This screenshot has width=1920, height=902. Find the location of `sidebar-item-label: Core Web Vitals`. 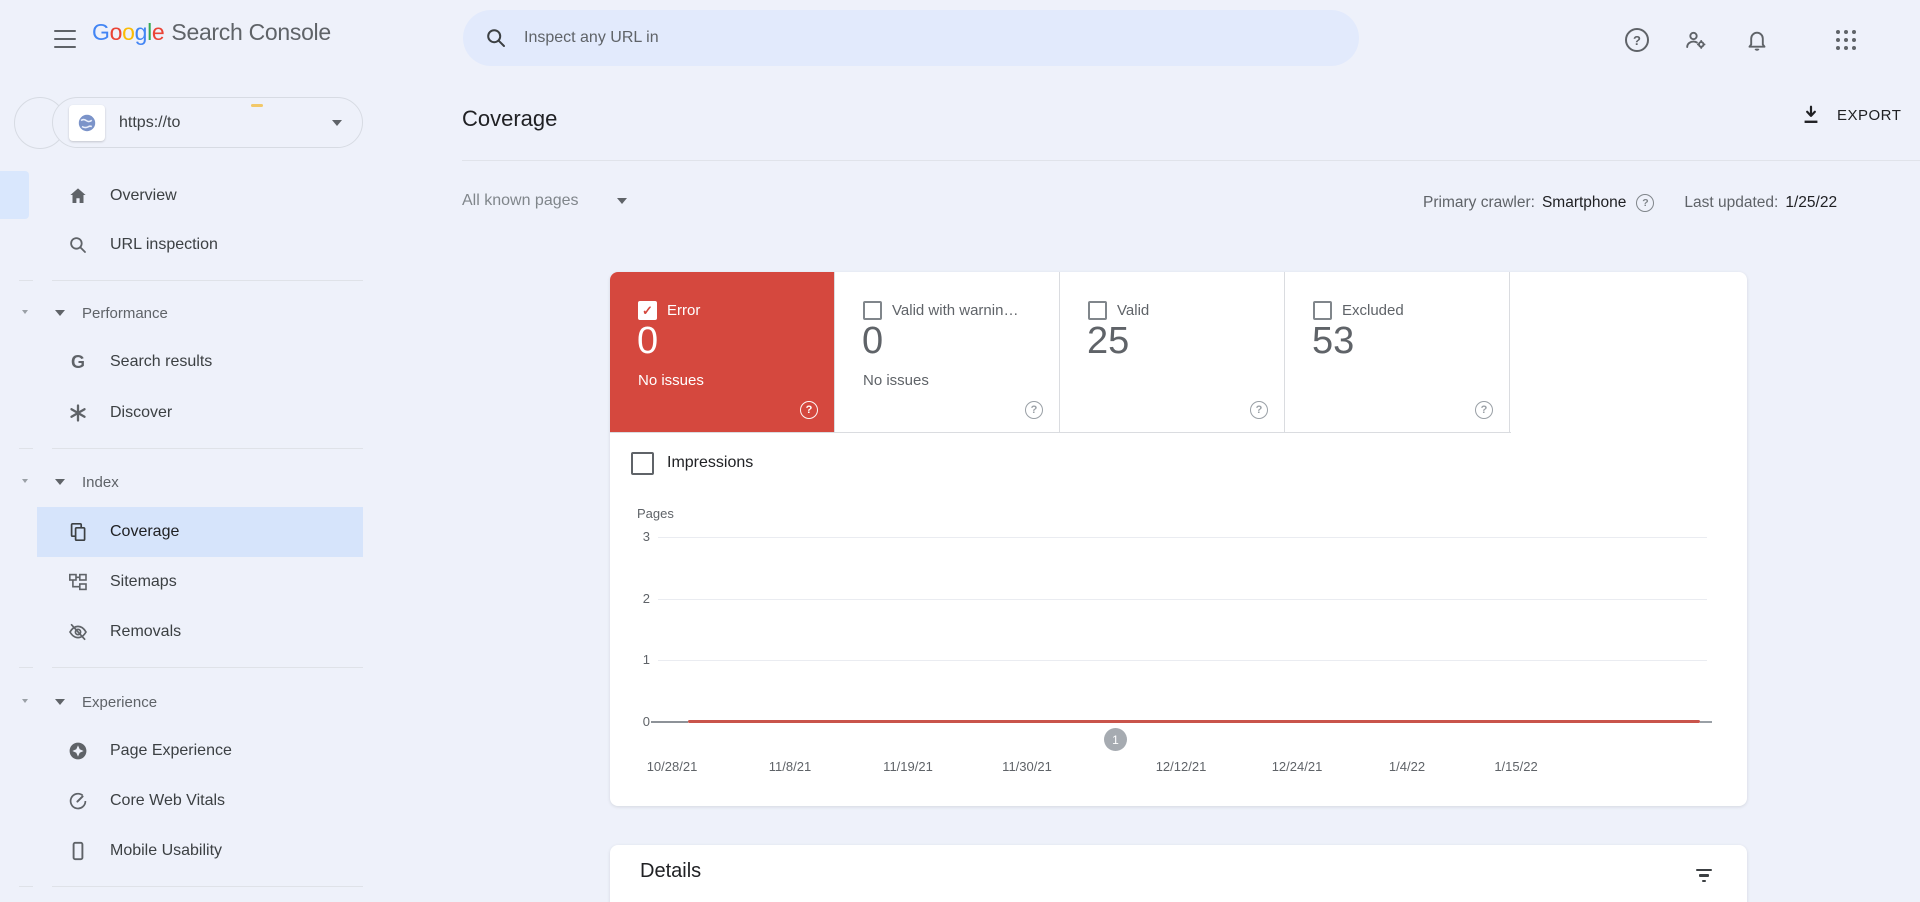

sidebar-item-label: Core Web Vitals is located at coordinates (168, 800).